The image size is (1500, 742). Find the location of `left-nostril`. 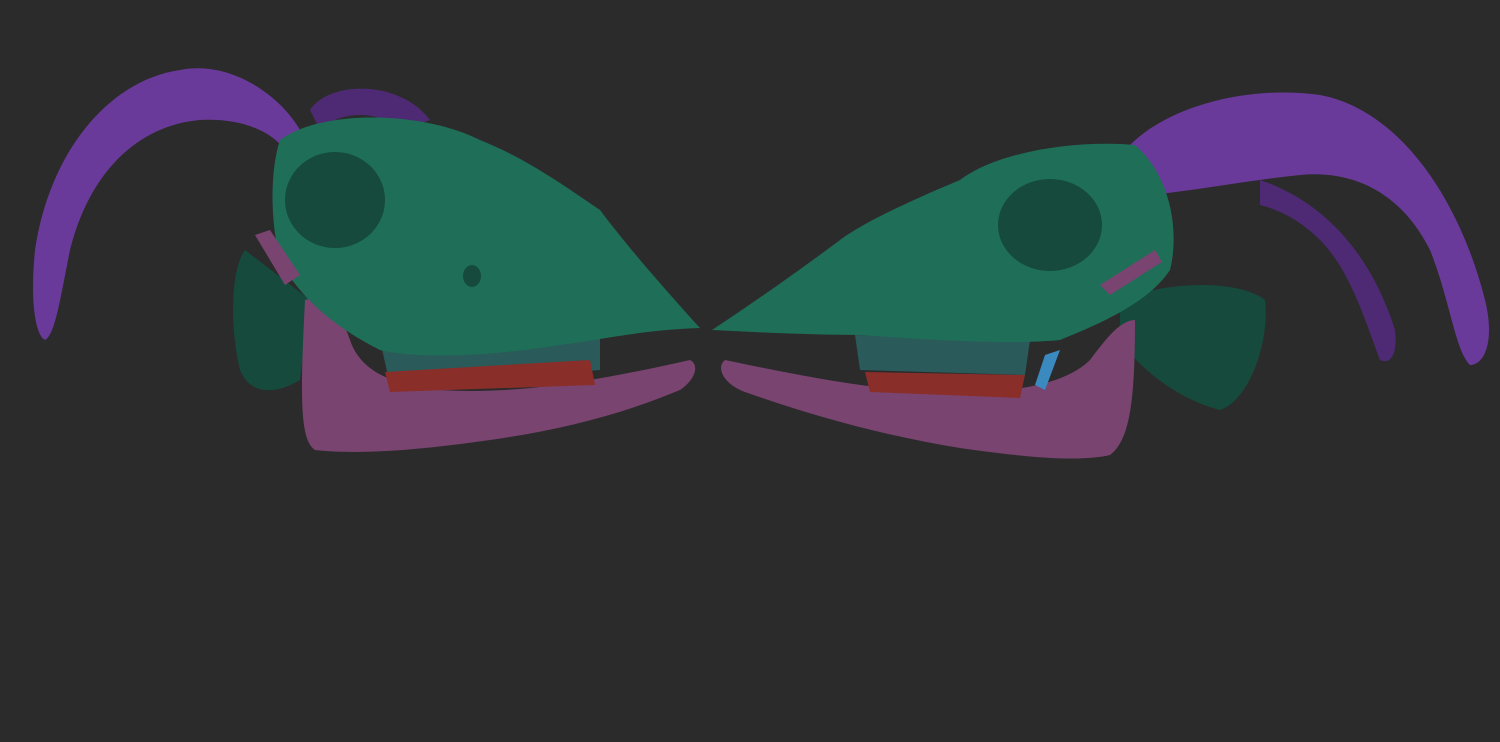

left-nostril is located at coordinates (472, 276).